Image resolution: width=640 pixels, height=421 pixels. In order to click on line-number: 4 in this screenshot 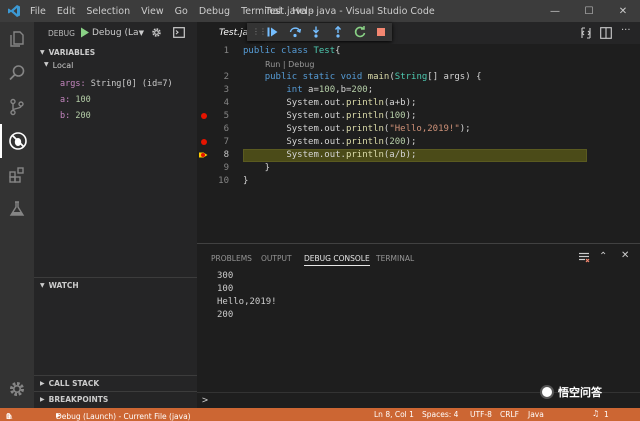, I will do `click(226, 103)`.